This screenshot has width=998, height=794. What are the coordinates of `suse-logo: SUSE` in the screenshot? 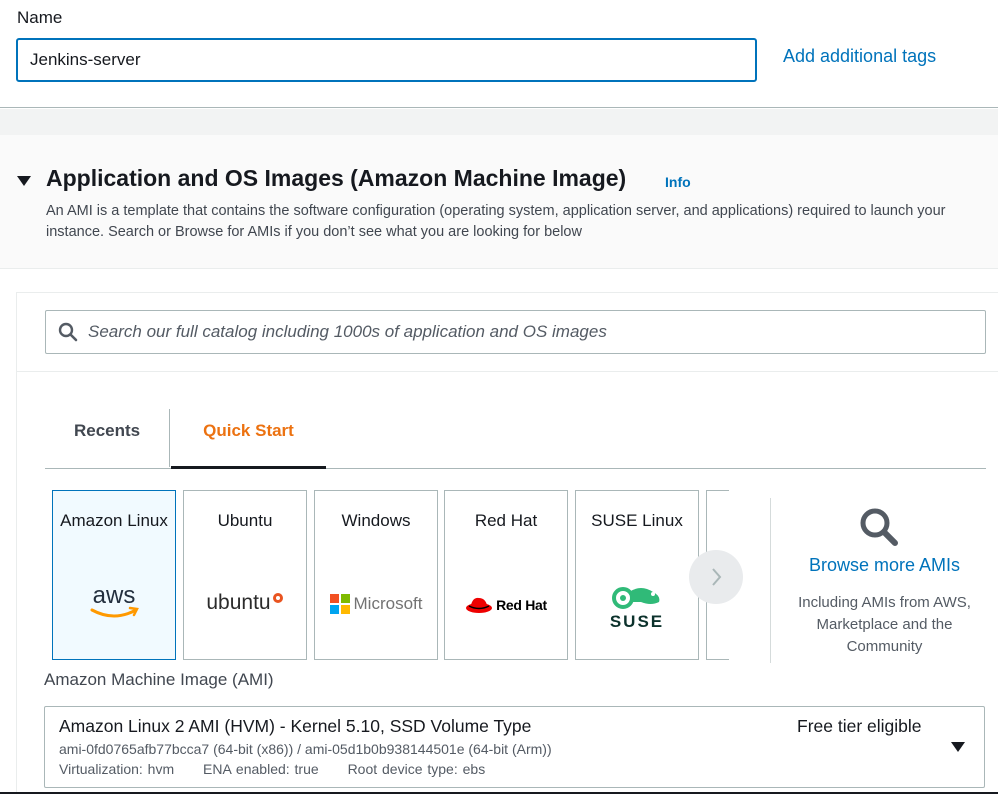 It's located at (637, 609).